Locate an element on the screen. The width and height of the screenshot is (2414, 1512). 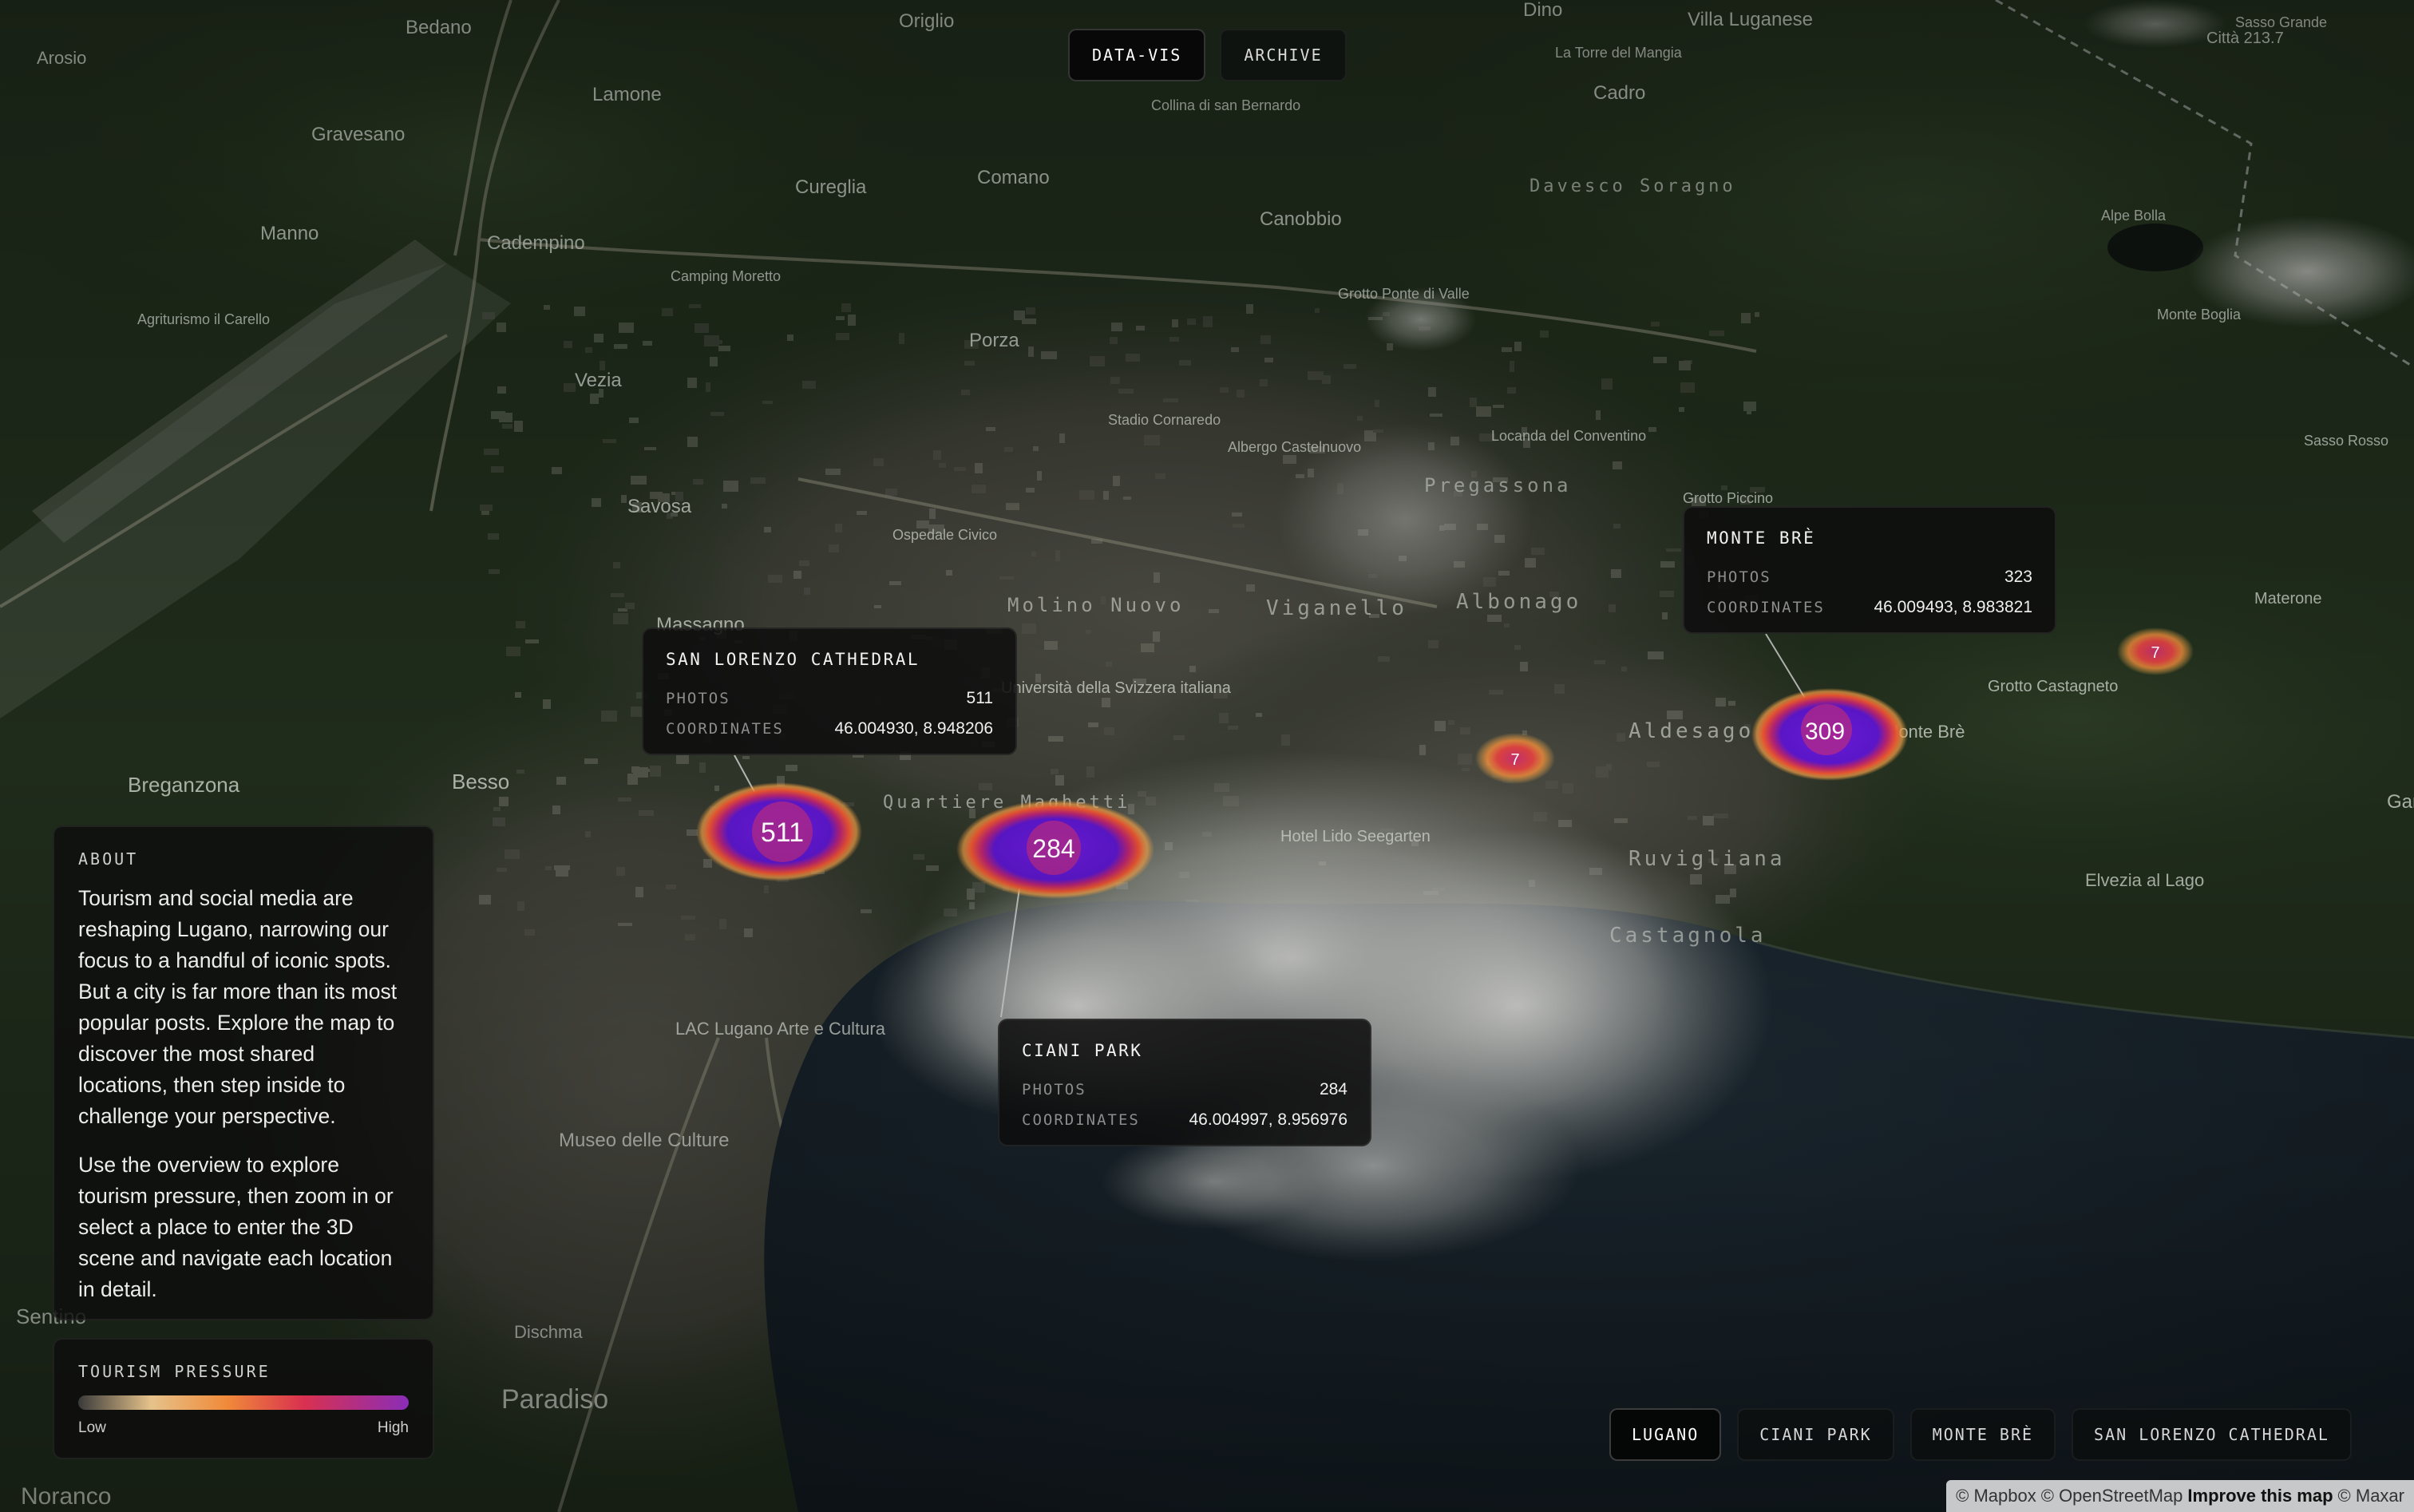
map-place-label: Besso is located at coordinates (480, 782).